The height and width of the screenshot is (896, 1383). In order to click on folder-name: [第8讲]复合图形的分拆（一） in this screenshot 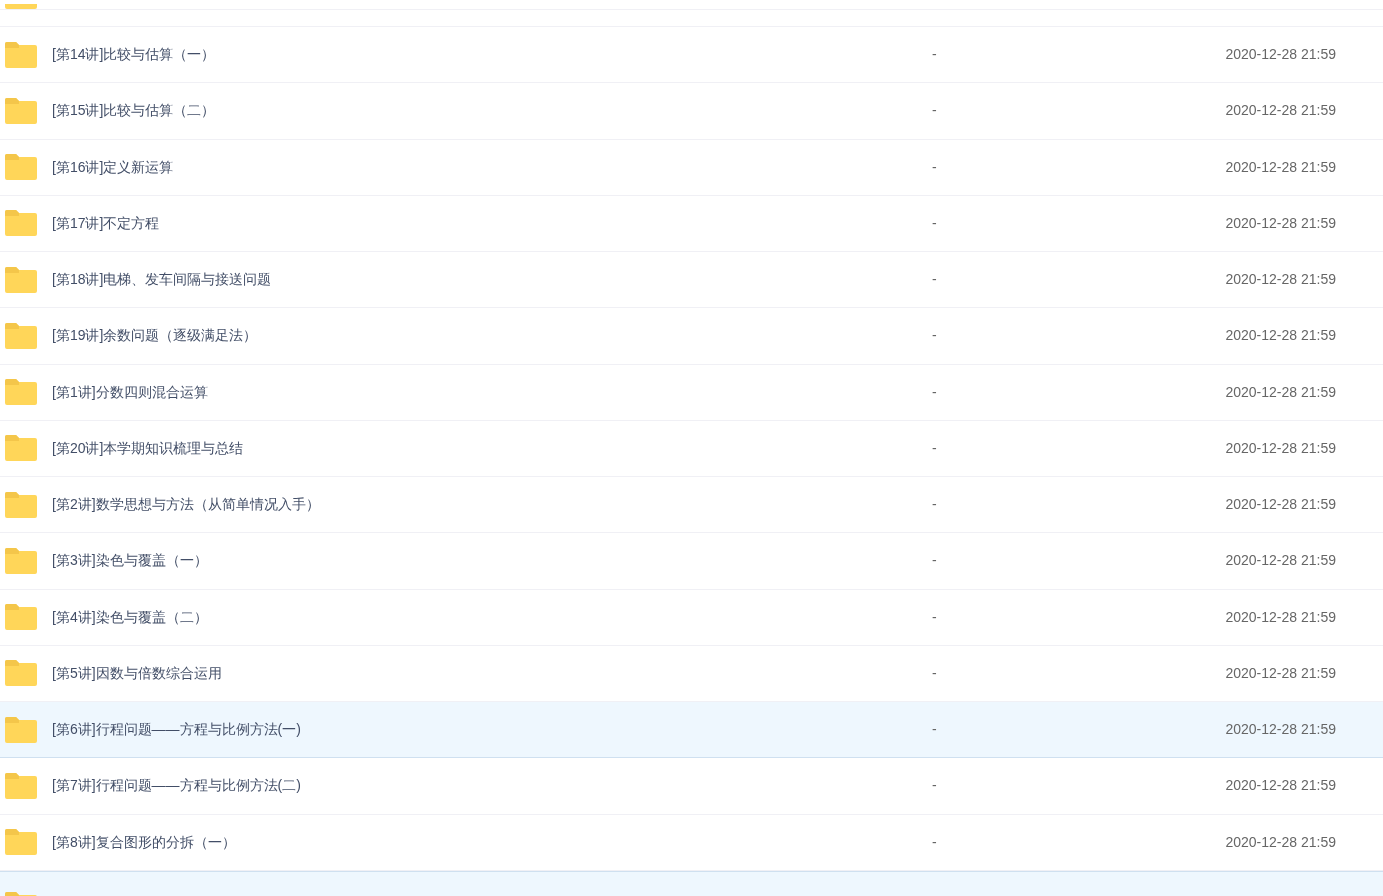, I will do `click(492, 842)`.